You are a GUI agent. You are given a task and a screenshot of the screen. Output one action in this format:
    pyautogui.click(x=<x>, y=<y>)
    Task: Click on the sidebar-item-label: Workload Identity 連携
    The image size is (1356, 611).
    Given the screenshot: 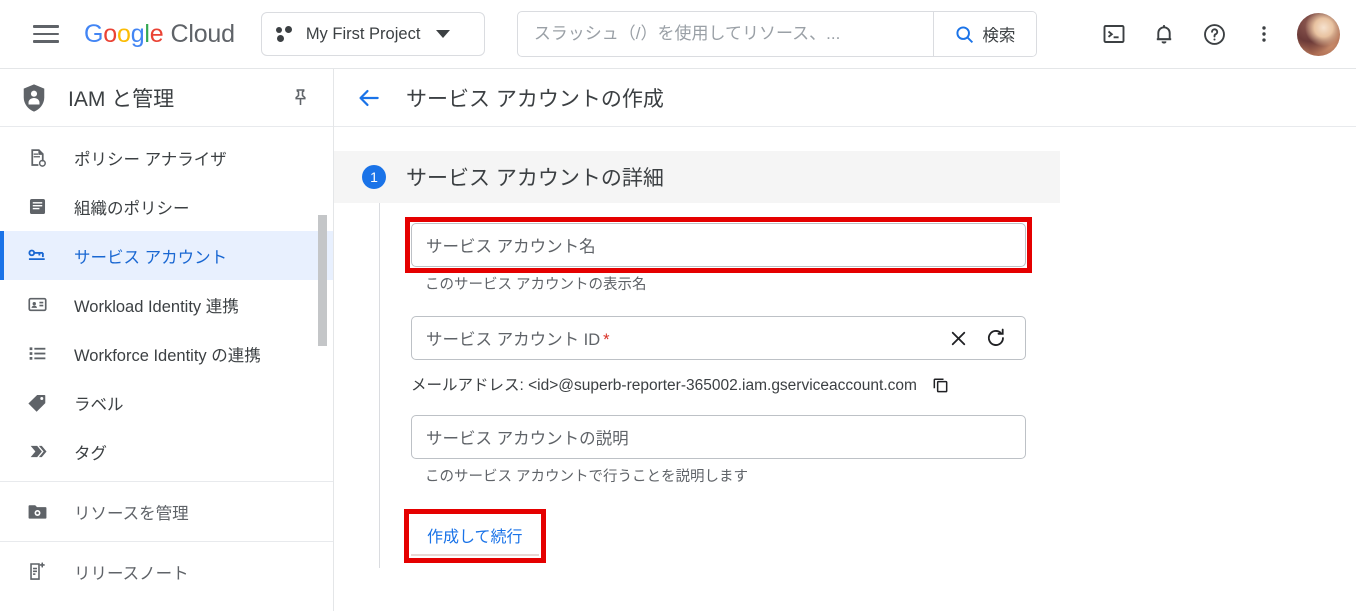 What is the action you would take?
    pyautogui.click(x=156, y=306)
    